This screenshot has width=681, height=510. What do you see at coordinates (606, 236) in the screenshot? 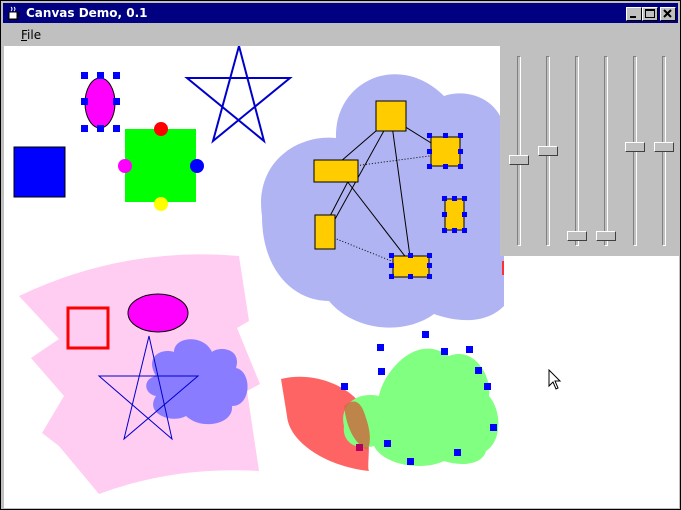
I see `slider-4-thumb` at bounding box center [606, 236].